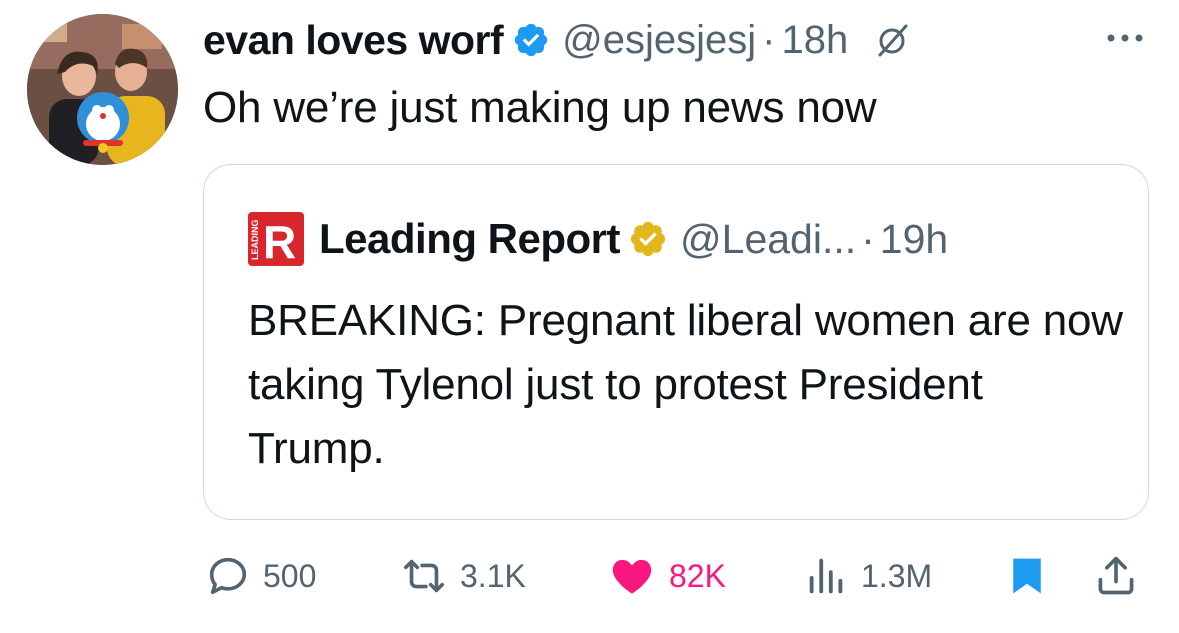 The height and width of the screenshot is (633, 1179). I want to click on bookmark-button, so click(1027, 576).